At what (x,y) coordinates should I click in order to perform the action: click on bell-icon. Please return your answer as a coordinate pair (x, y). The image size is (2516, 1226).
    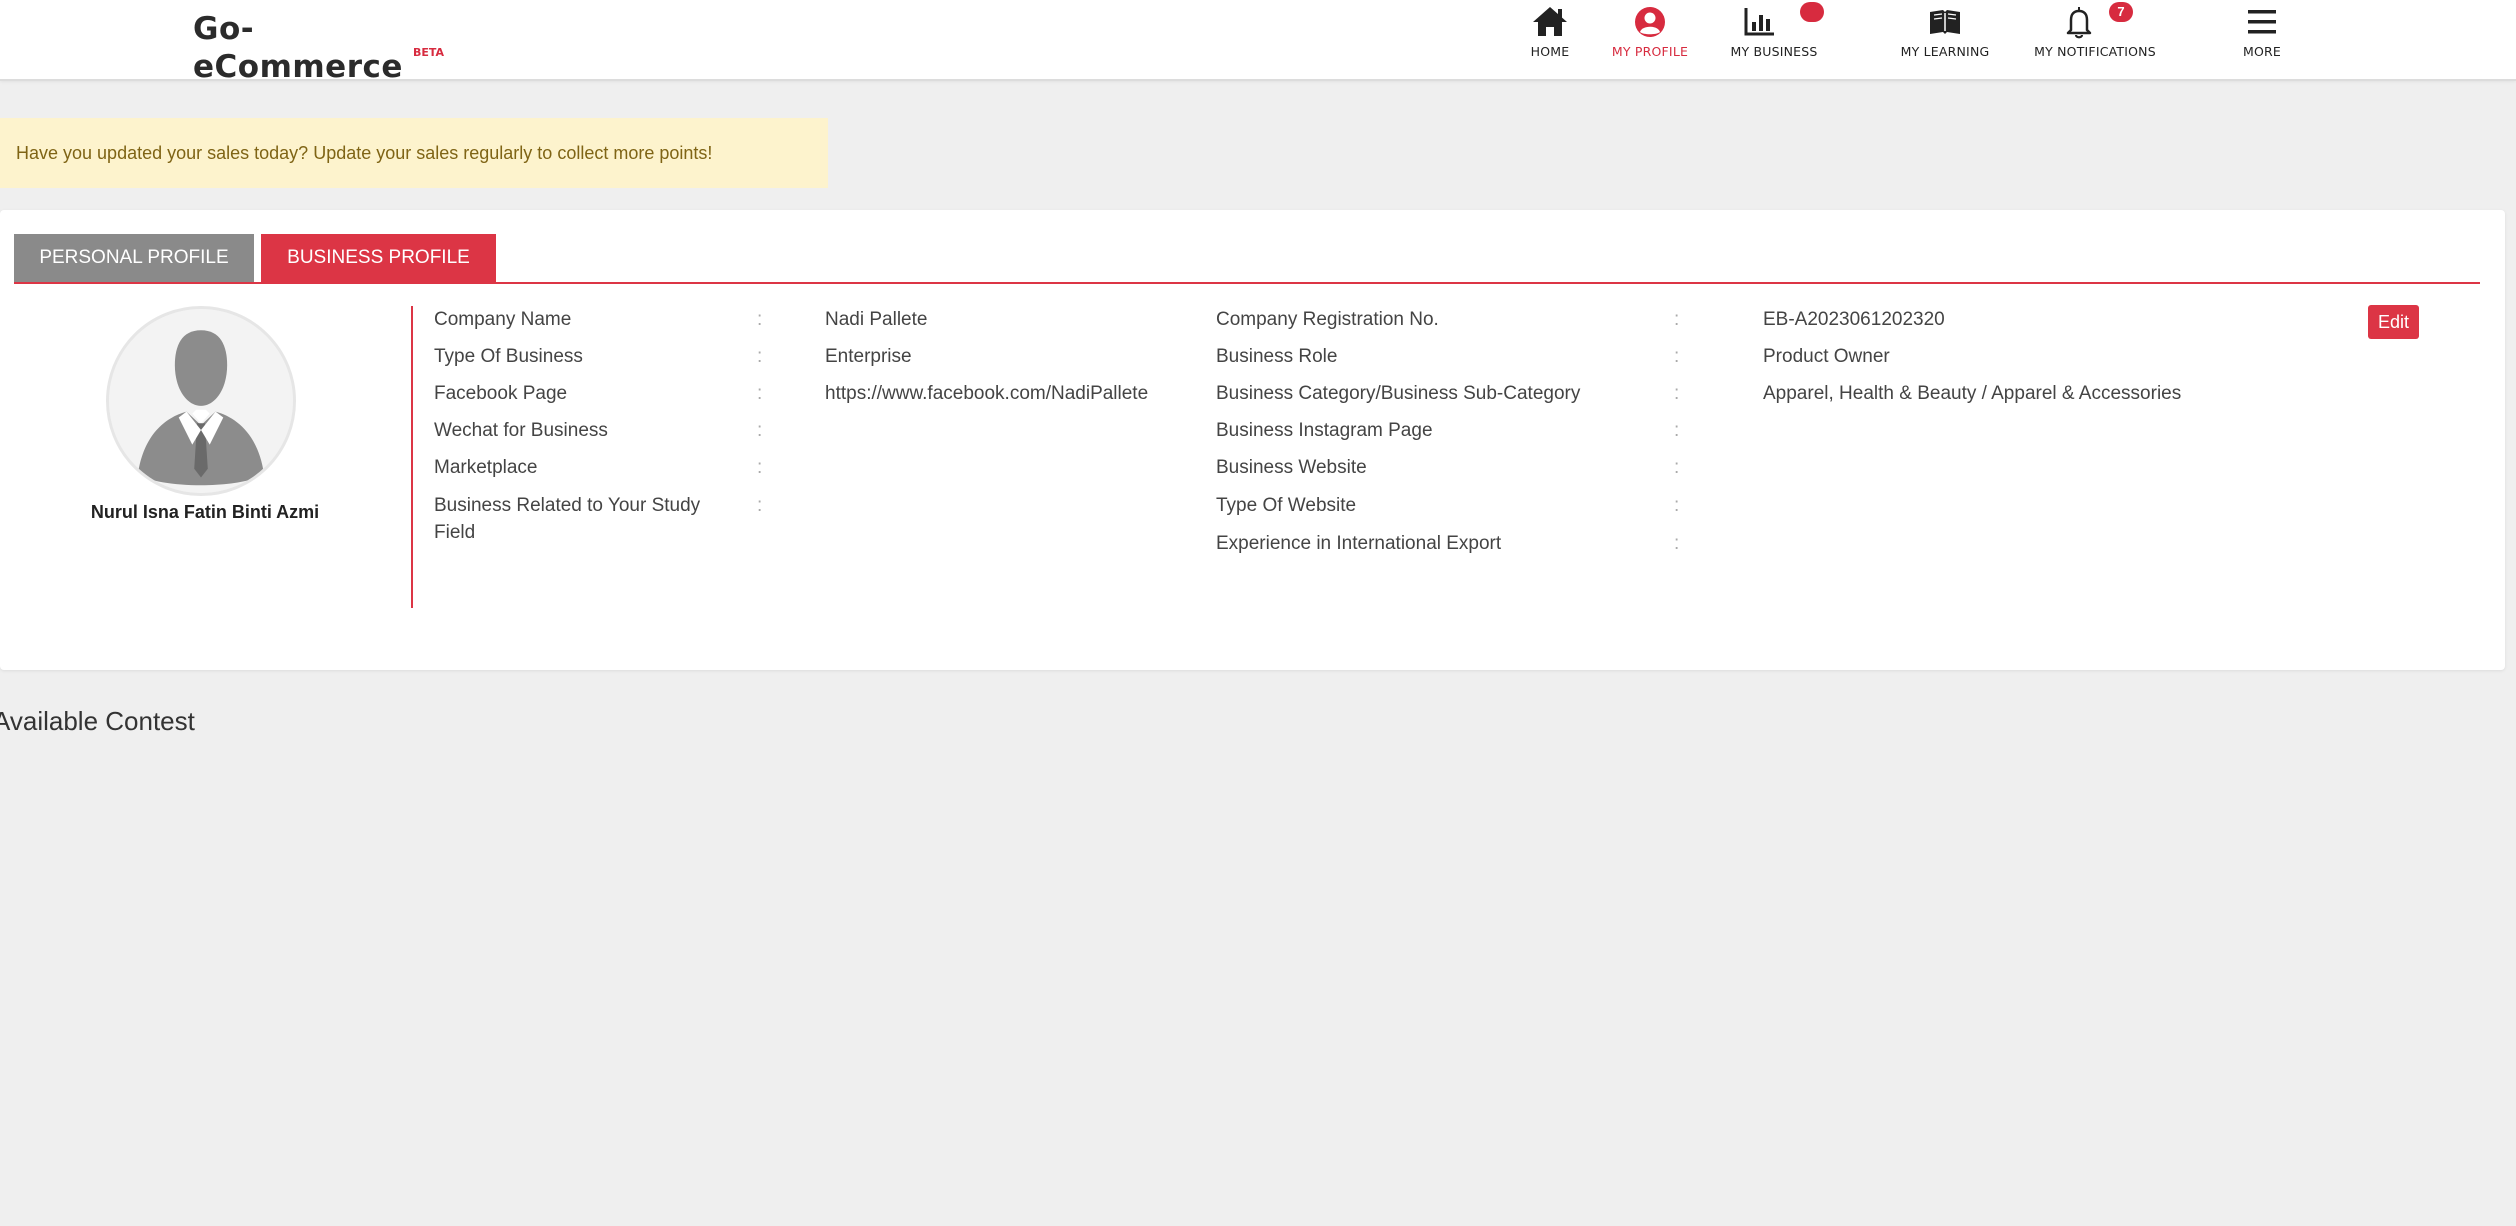
    Looking at the image, I should click on (2079, 22).